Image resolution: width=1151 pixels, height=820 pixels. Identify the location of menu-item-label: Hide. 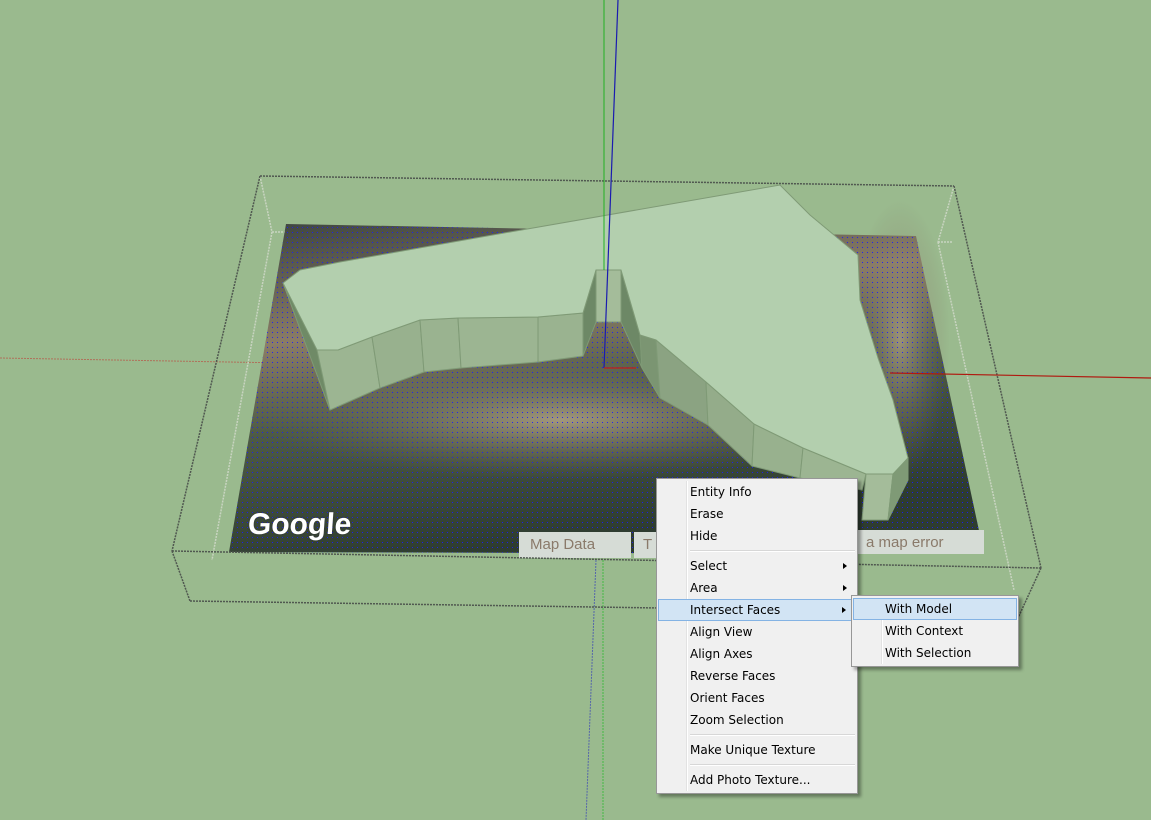
(704, 536).